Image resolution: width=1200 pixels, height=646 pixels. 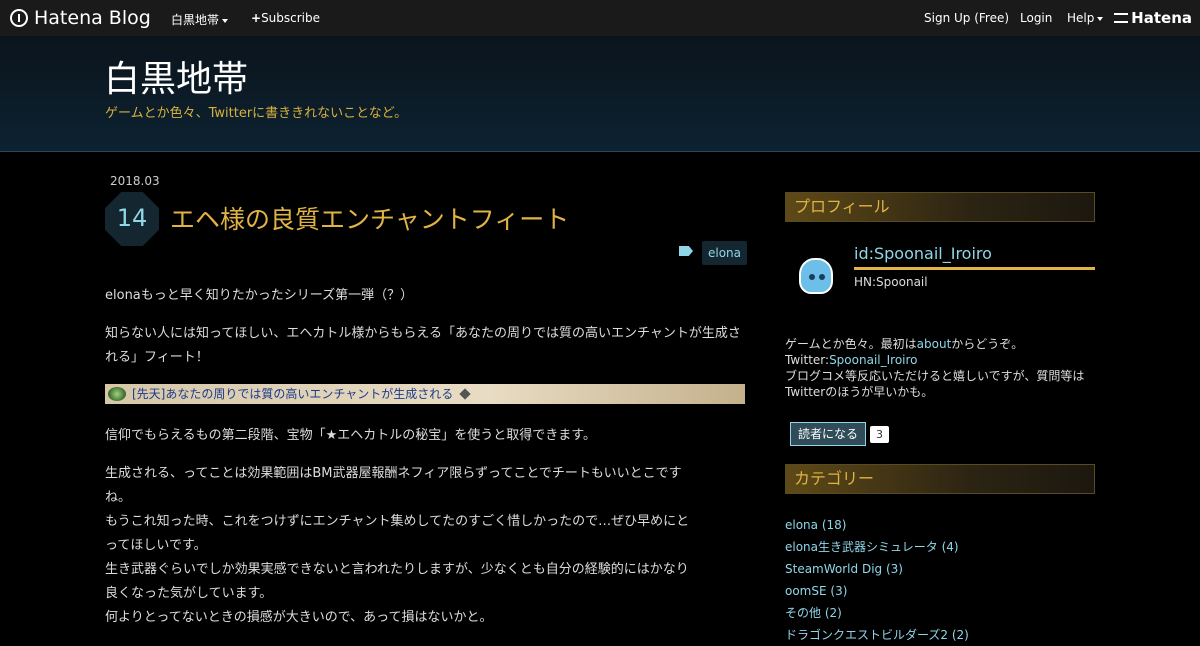 What do you see at coordinates (940, 479) in the screenshot?
I see `category-module-title: カテゴリー` at bounding box center [940, 479].